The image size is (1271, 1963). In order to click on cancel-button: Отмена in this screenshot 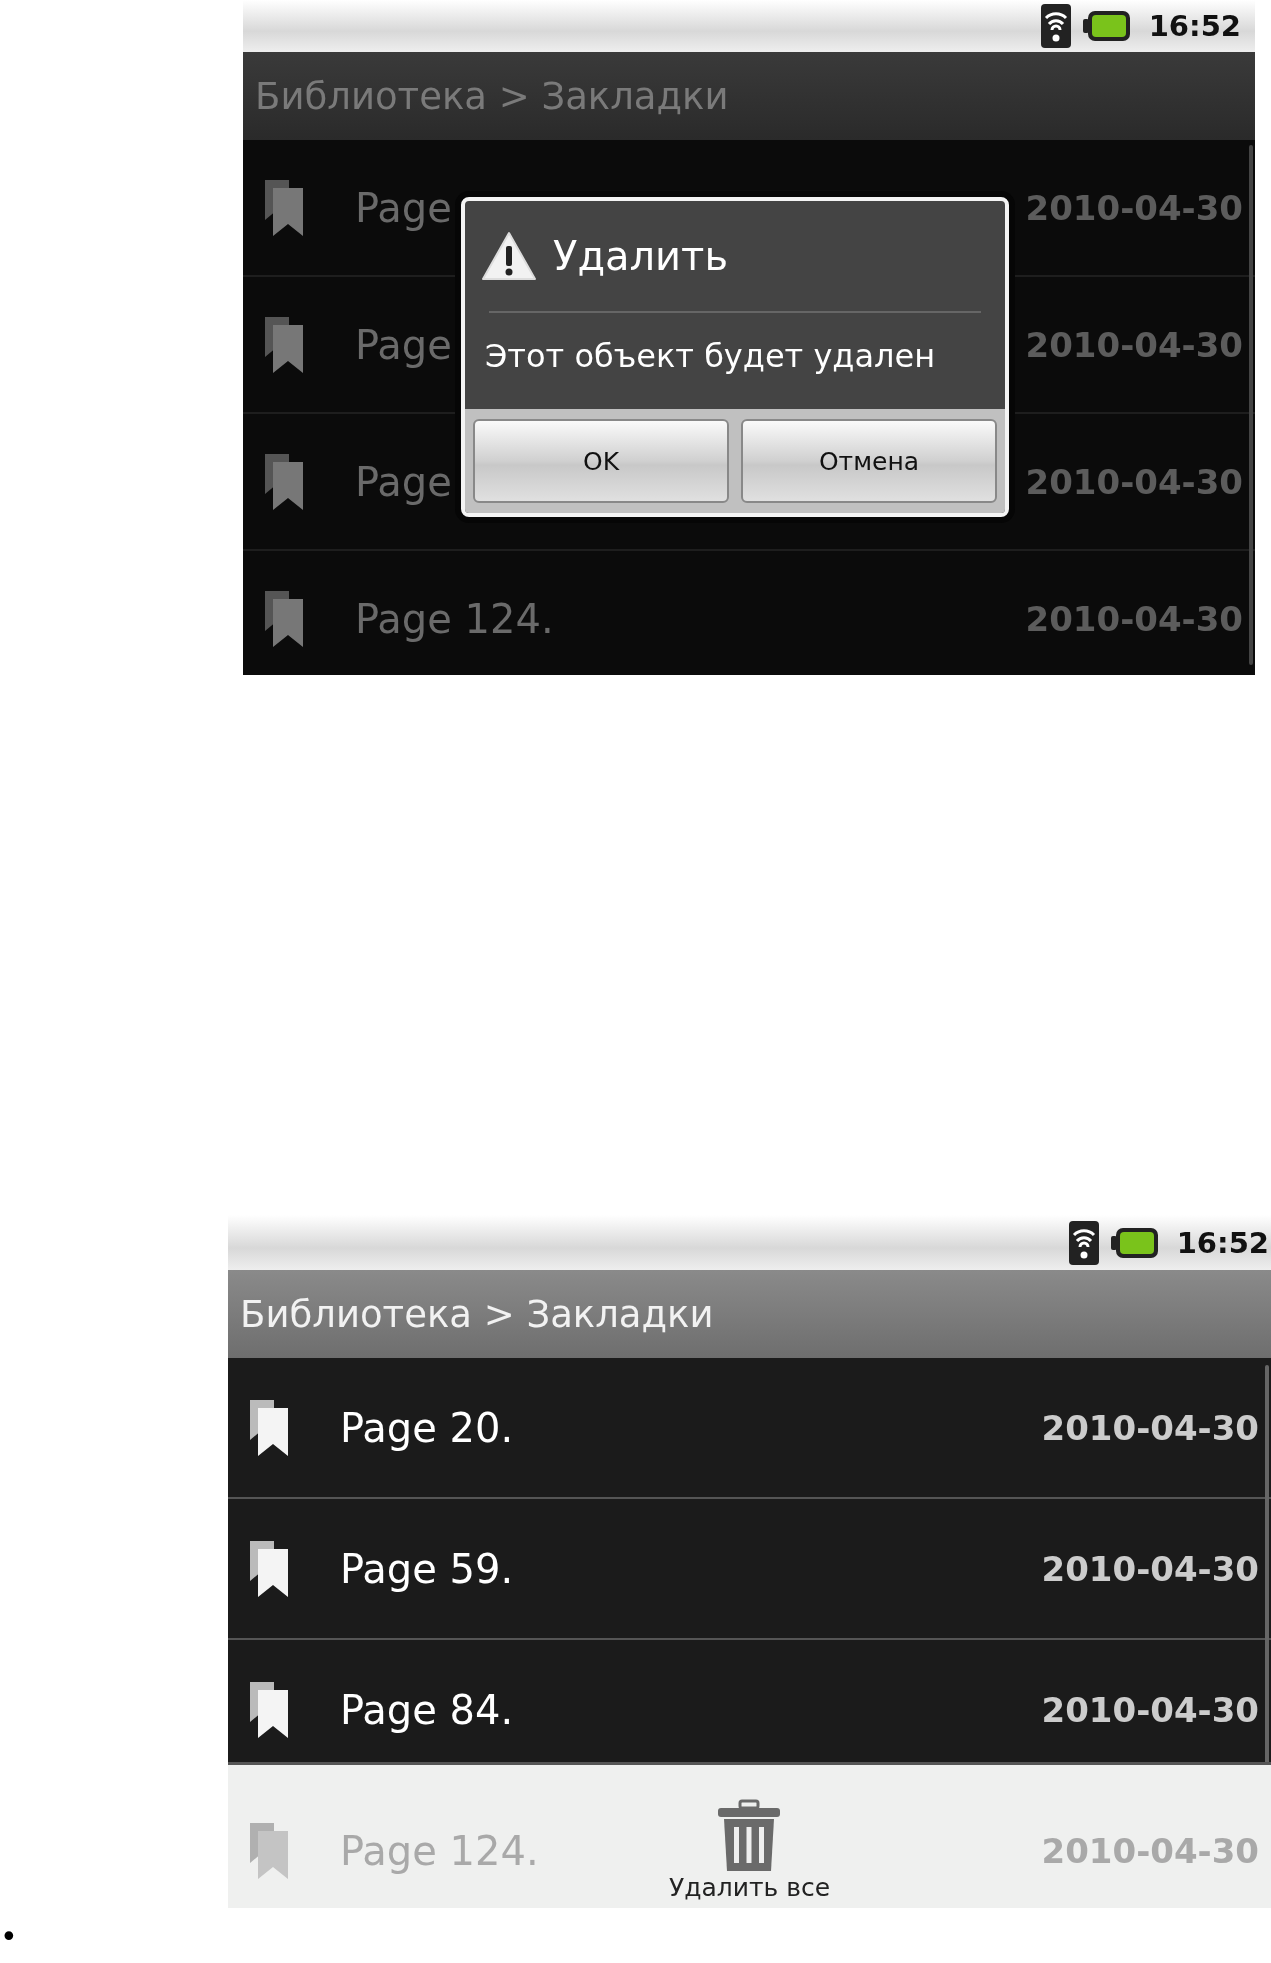, I will do `click(869, 461)`.